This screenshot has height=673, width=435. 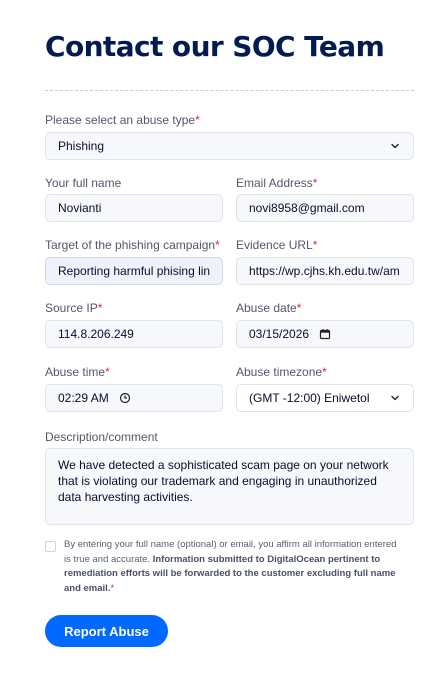 What do you see at coordinates (125, 398) in the screenshot?
I see `clock-icon` at bounding box center [125, 398].